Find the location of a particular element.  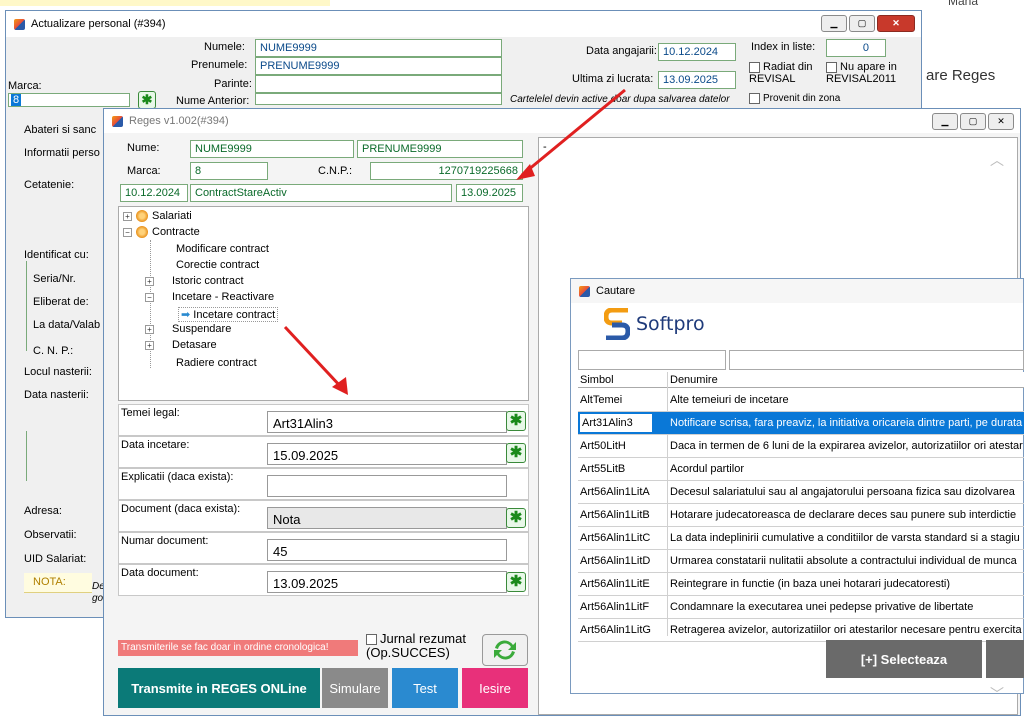

arrow-to-temei is located at coordinates (313, 357).